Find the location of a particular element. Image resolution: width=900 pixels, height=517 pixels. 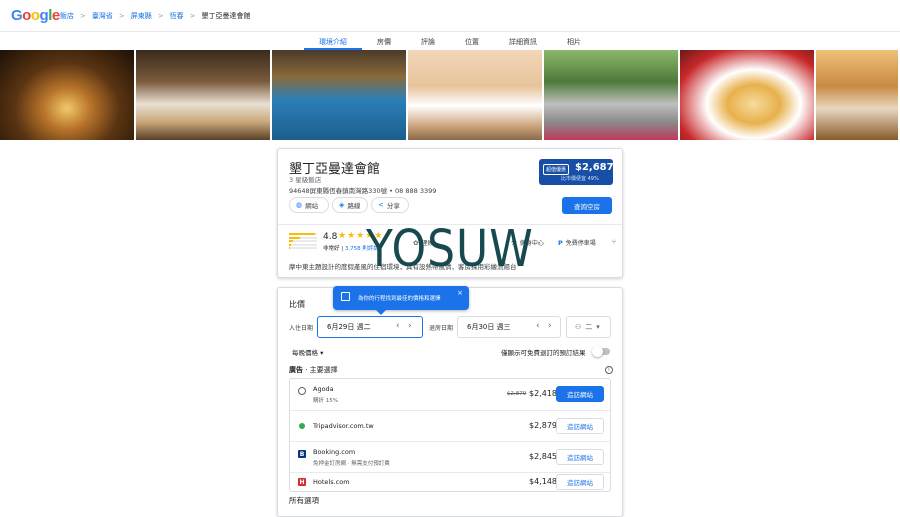

photo-golf-cart is located at coordinates (611, 95).